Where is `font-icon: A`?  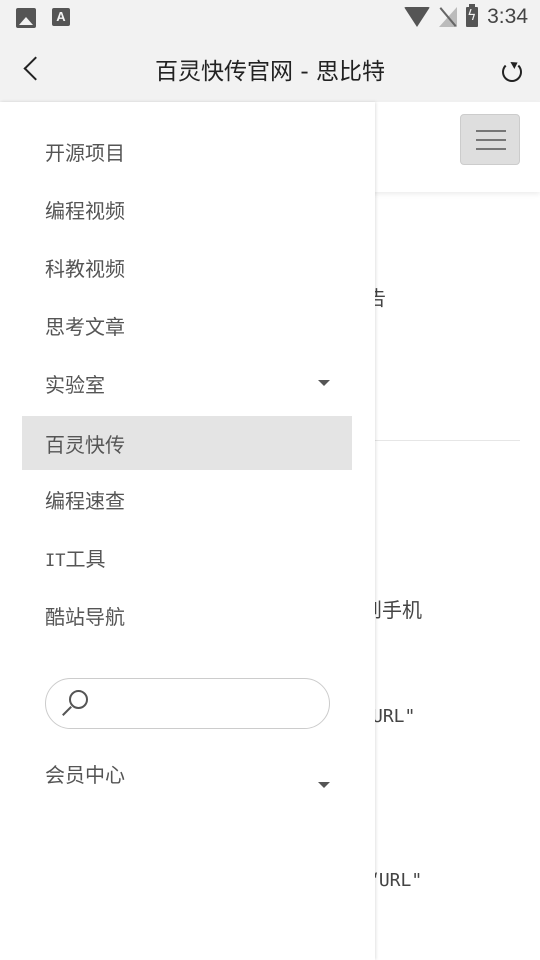 font-icon: A is located at coordinates (61, 17).